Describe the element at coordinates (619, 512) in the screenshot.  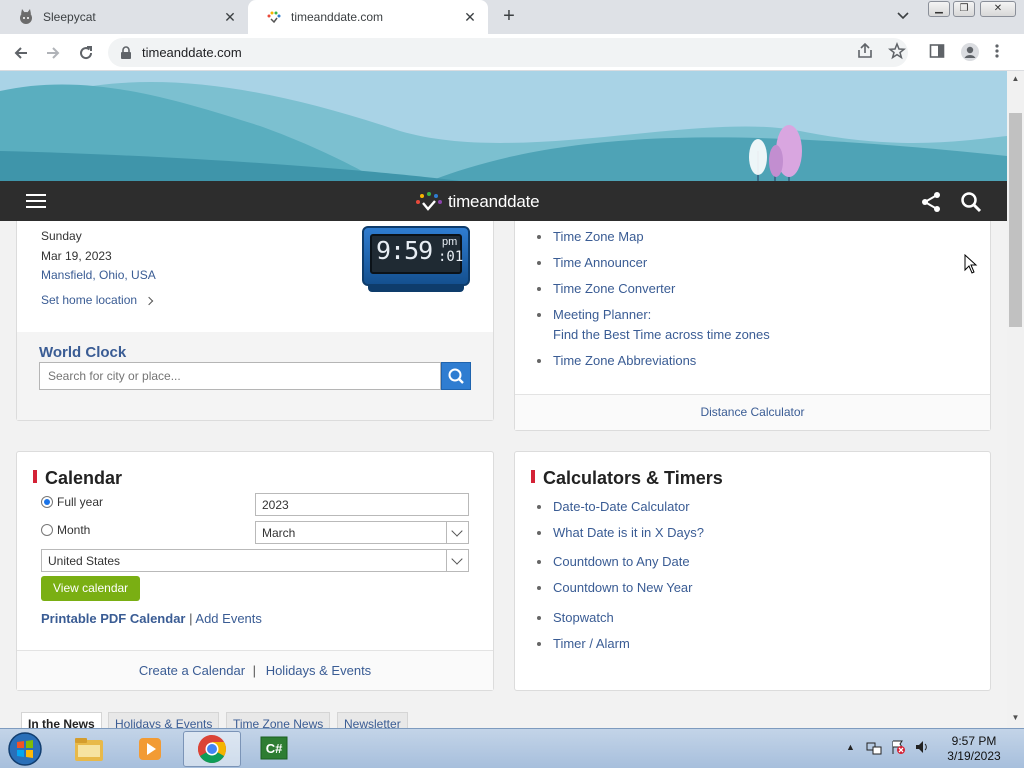
I see `link-date-to-date: Date-to-Date Calculator` at that location.